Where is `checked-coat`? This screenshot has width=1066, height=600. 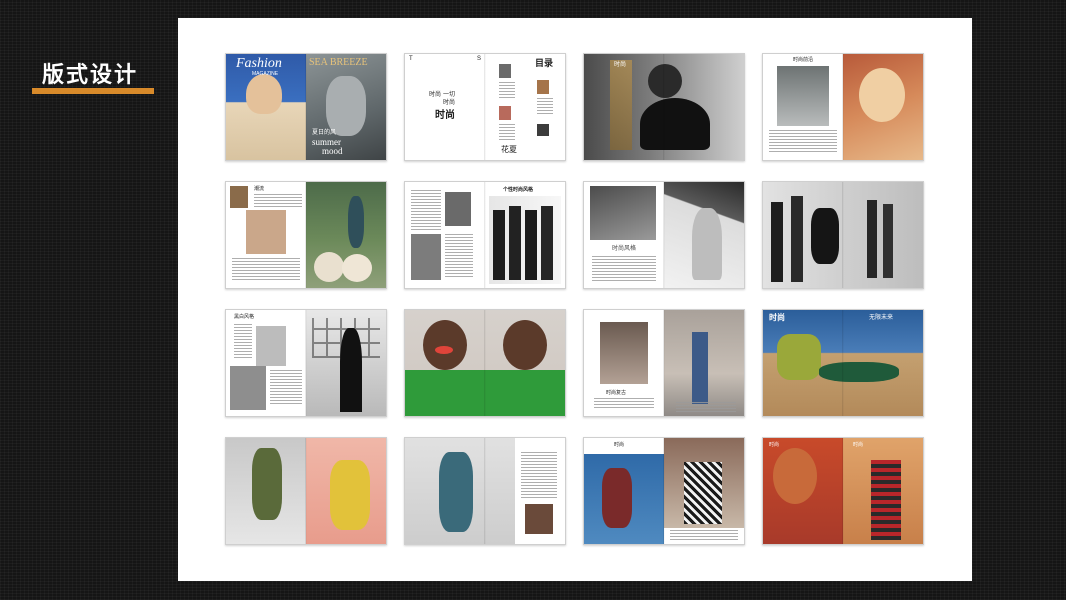
checked-coat is located at coordinates (703, 493).